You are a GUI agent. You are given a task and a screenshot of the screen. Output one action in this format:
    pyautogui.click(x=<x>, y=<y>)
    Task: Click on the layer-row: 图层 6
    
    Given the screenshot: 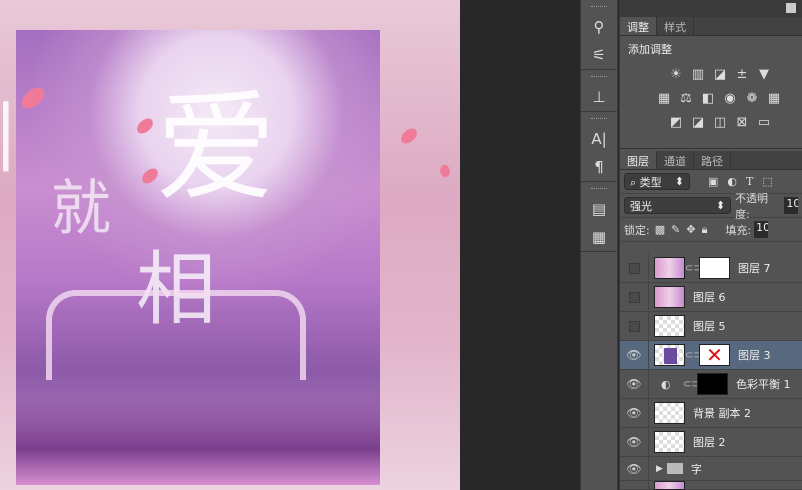 What is the action you would take?
    pyautogui.click(x=711, y=297)
    